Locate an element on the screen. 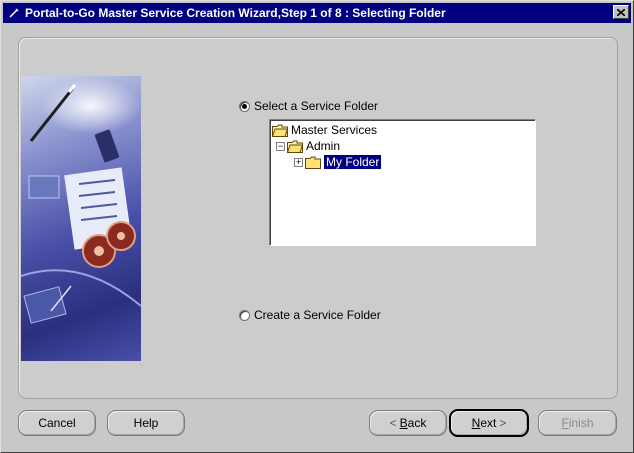 This screenshot has width=634, height=453. finish-button: Finish is located at coordinates (577, 423).